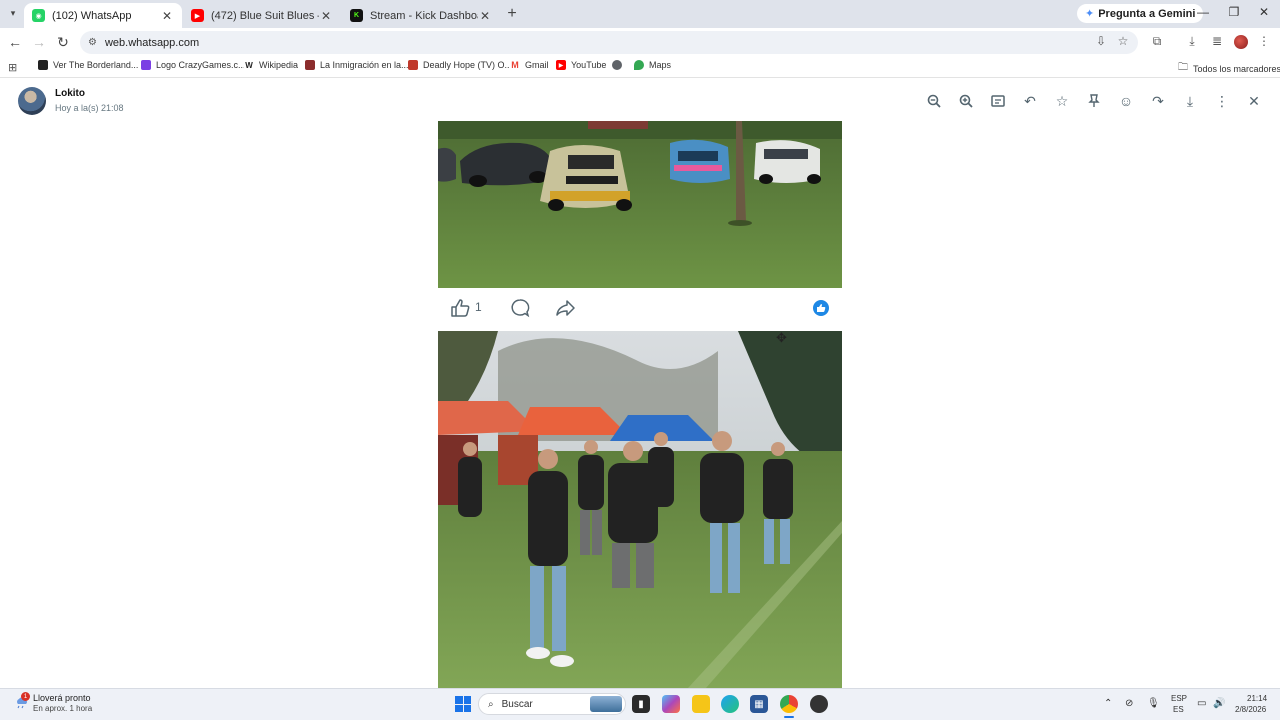 The image size is (1280, 720). What do you see at coordinates (12, 67) in the screenshot?
I see `apps-grid-icon: ⊞` at bounding box center [12, 67].